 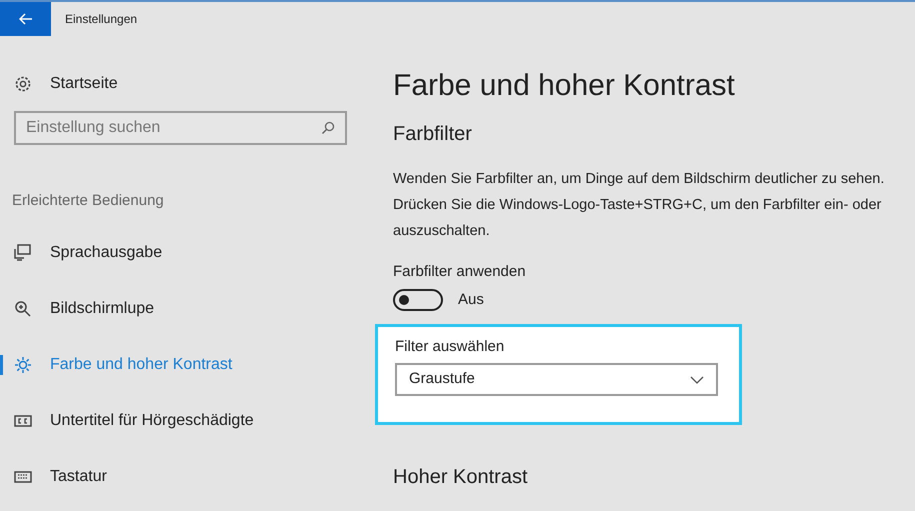 What do you see at coordinates (442, 379) in the screenshot?
I see `dropdown-value: Graustufe` at bounding box center [442, 379].